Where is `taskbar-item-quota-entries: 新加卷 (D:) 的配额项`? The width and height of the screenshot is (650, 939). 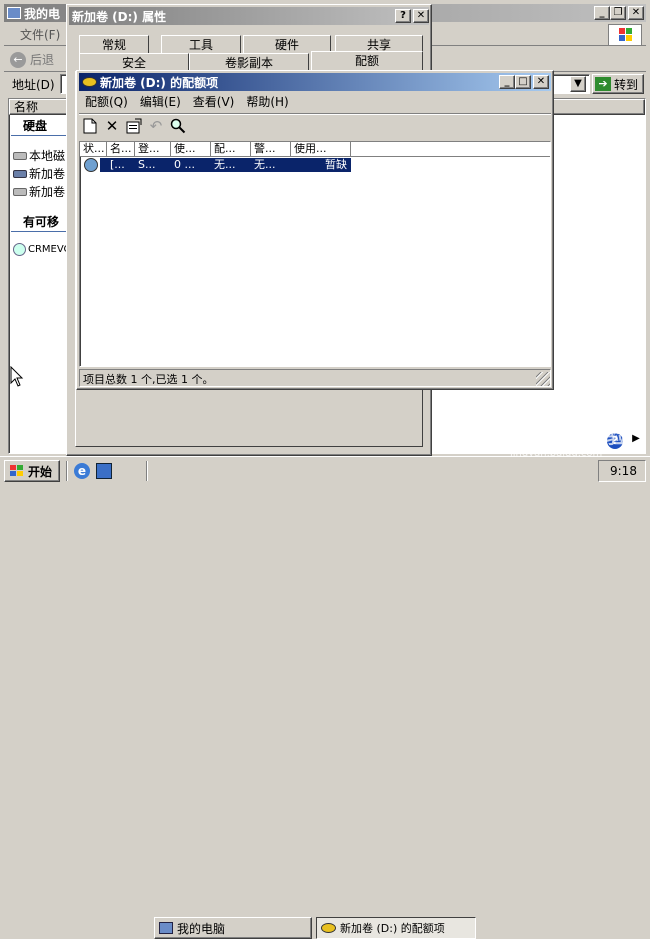 taskbar-item-quota-entries: 新加卷 (D:) 的配额项 is located at coordinates (396, 928).